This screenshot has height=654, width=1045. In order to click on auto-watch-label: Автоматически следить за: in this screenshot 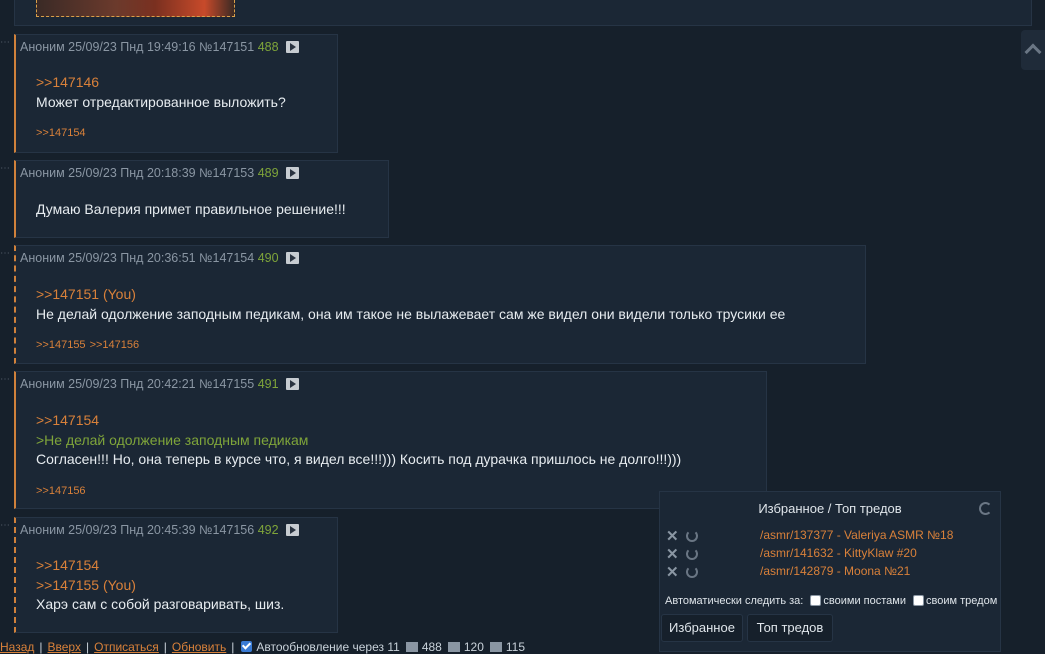, I will do `click(734, 601)`.